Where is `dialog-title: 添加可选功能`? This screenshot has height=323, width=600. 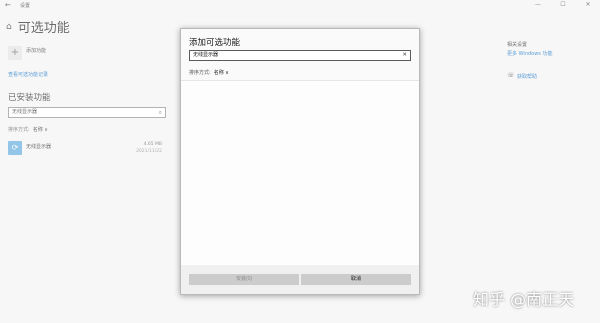 dialog-title: 添加可选功能 is located at coordinates (215, 43).